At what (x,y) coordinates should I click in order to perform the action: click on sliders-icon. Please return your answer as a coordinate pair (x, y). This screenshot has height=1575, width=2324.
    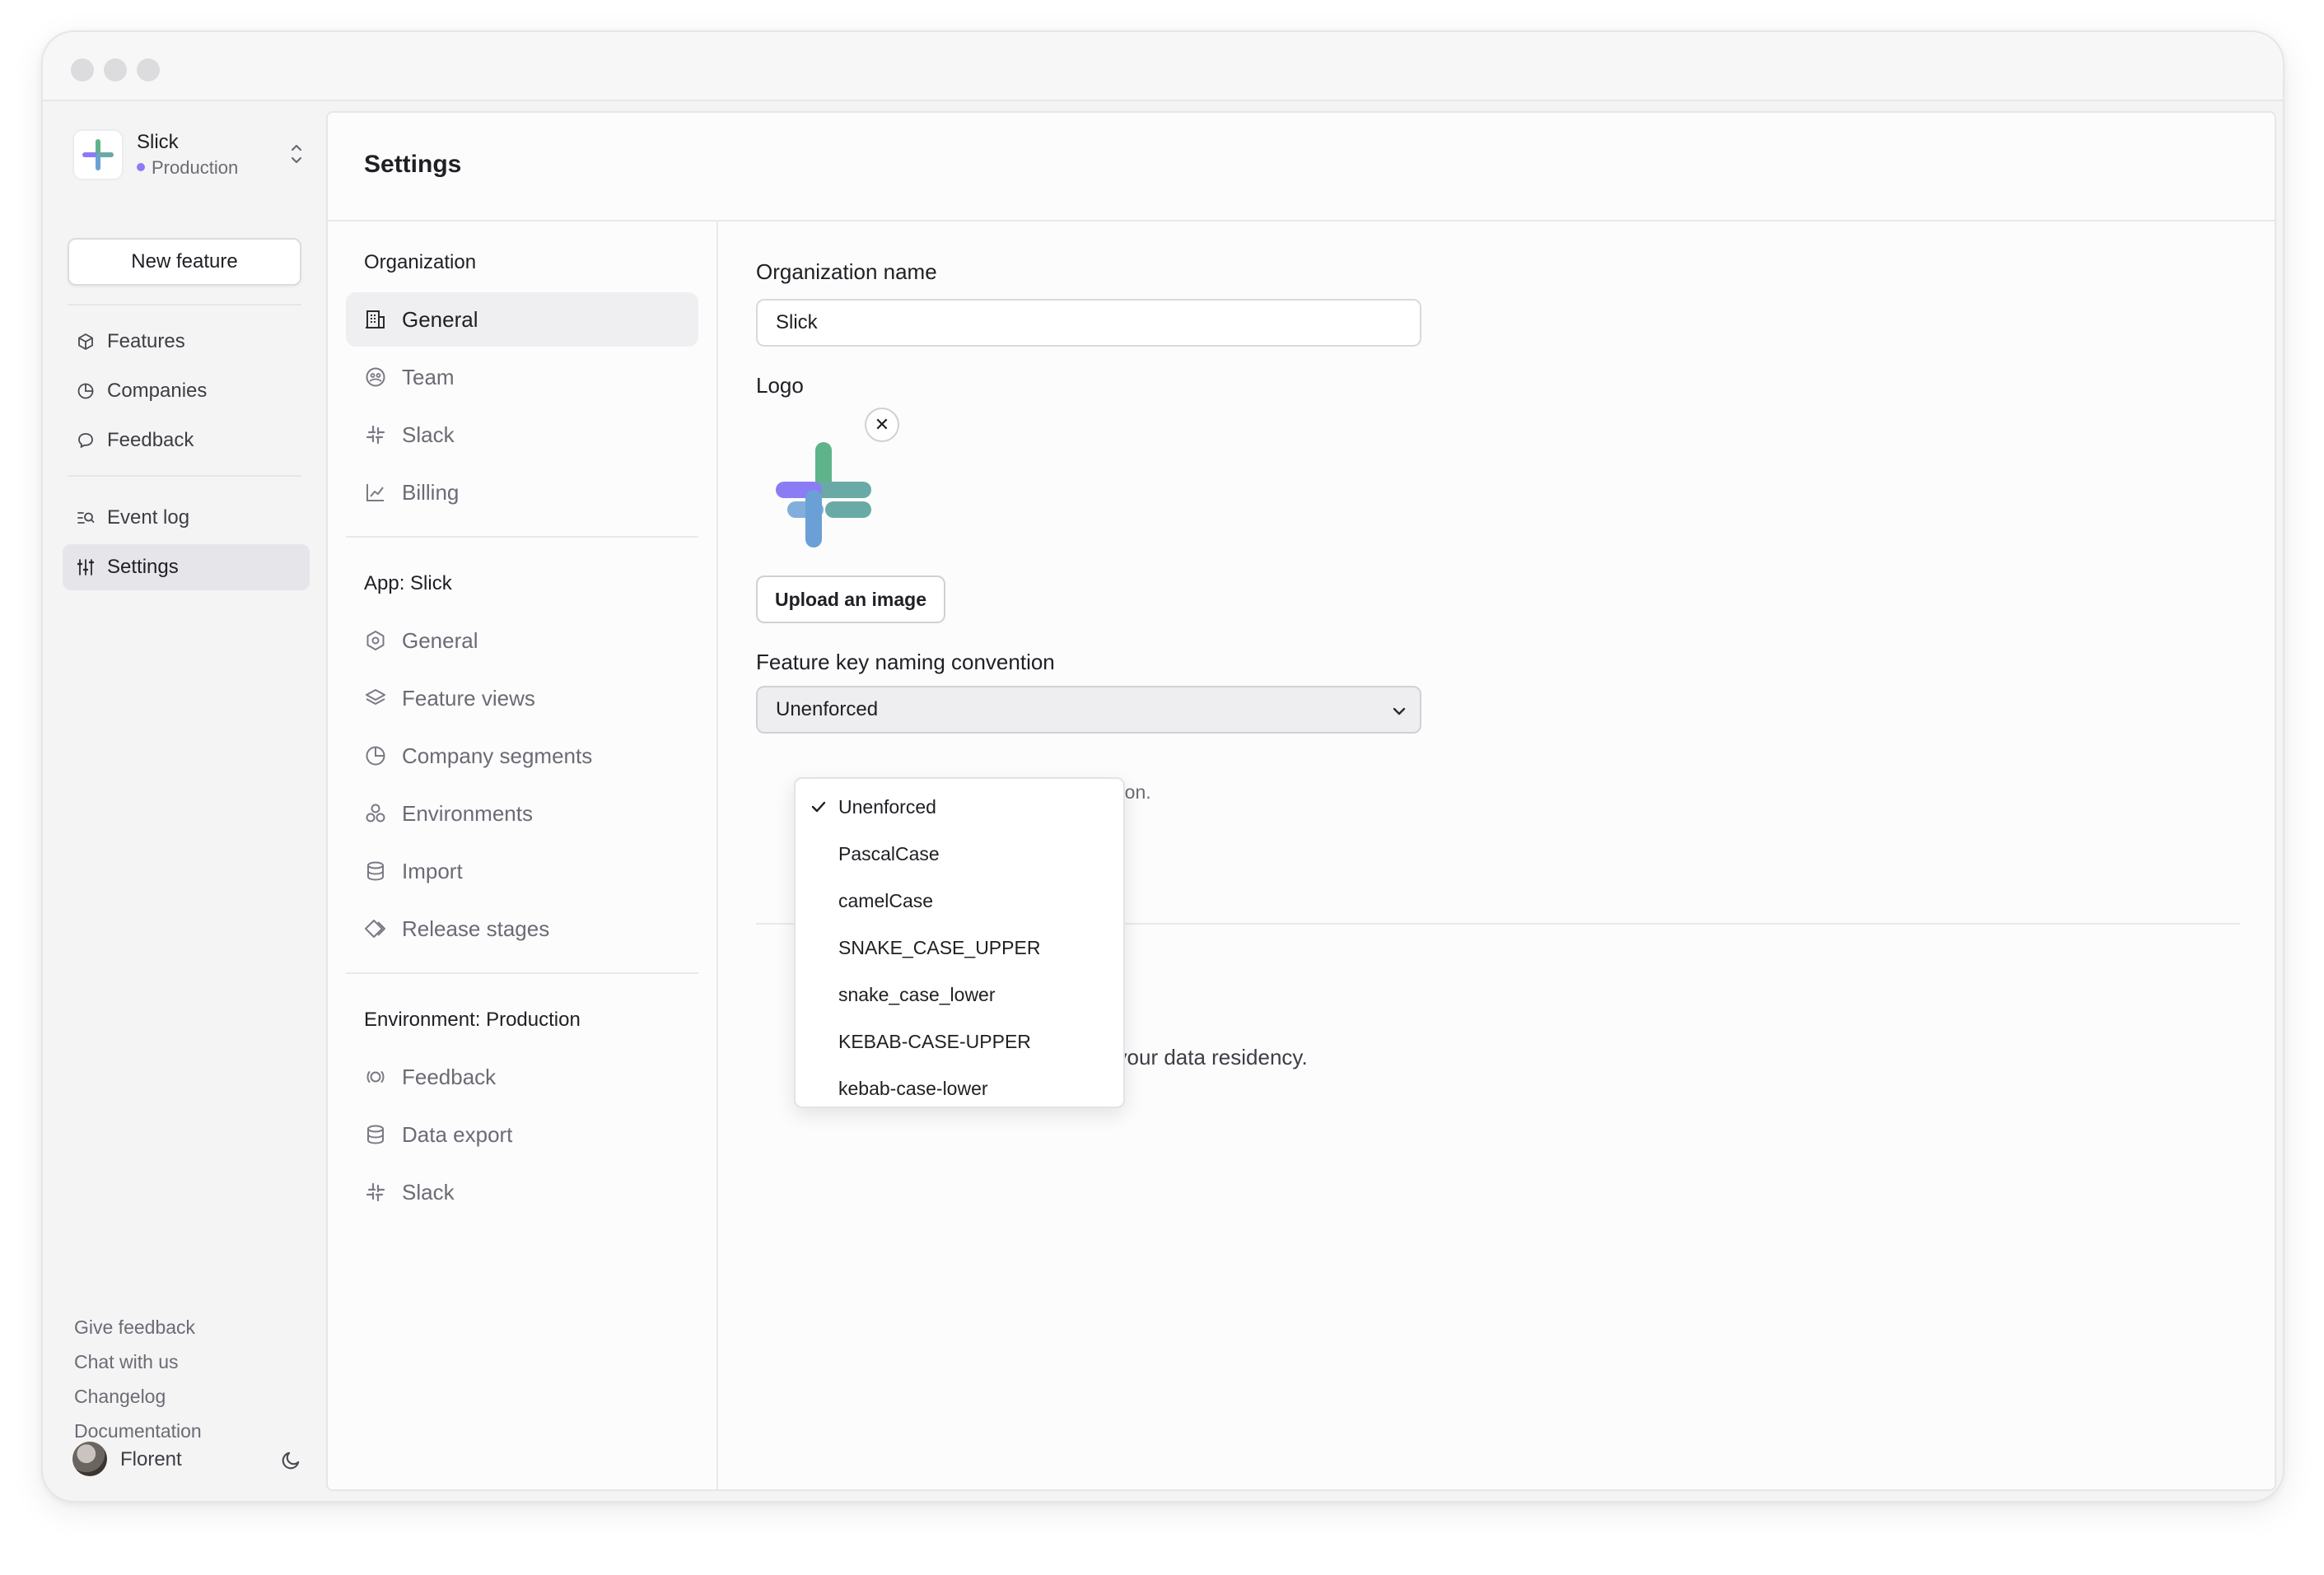
    Looking at the image, I should click on (86, 567).